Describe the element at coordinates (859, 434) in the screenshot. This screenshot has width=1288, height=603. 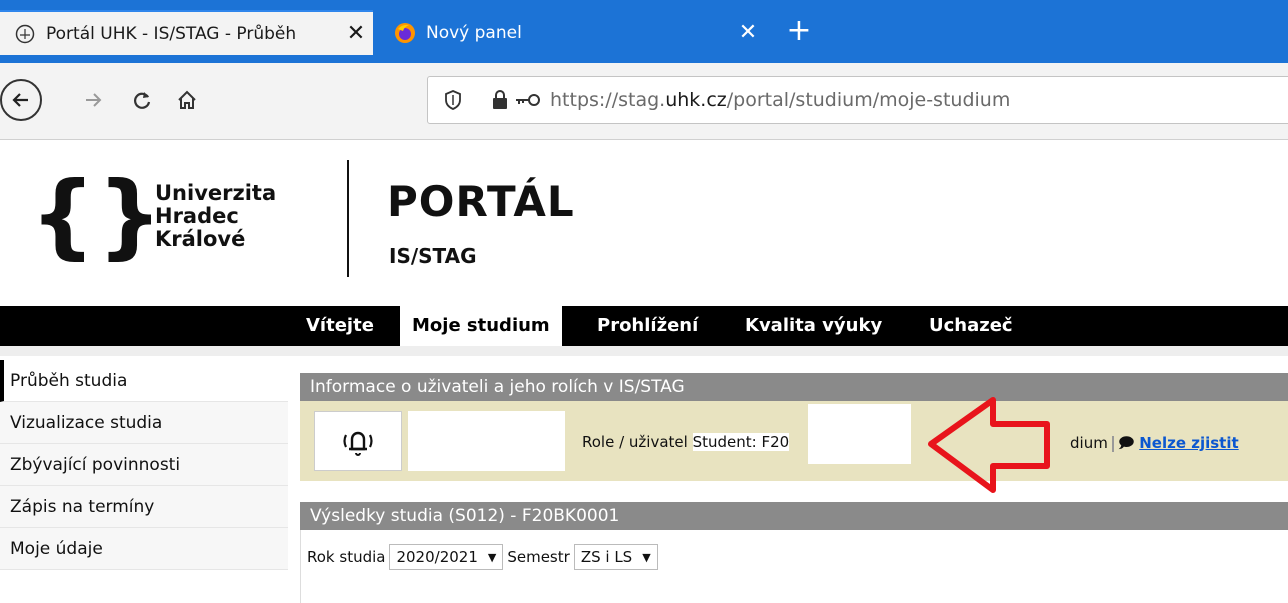
I see `redaction-box` at that location.